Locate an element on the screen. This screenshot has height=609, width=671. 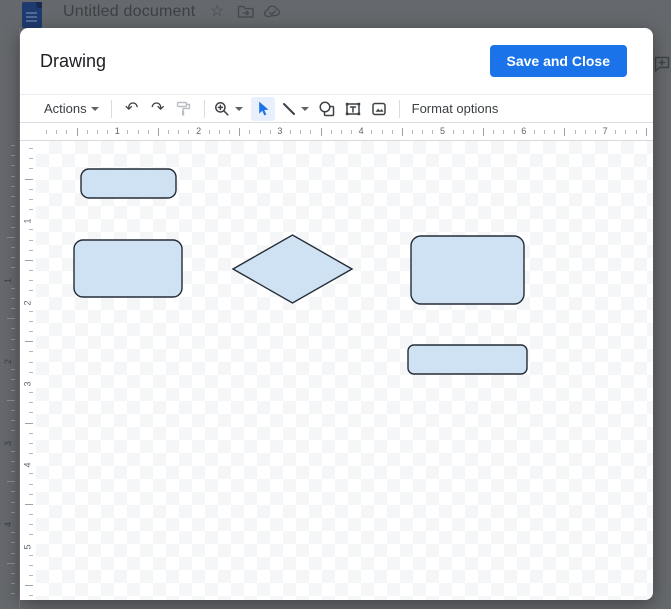
select-tool-button is located at coordinates (262, 108).